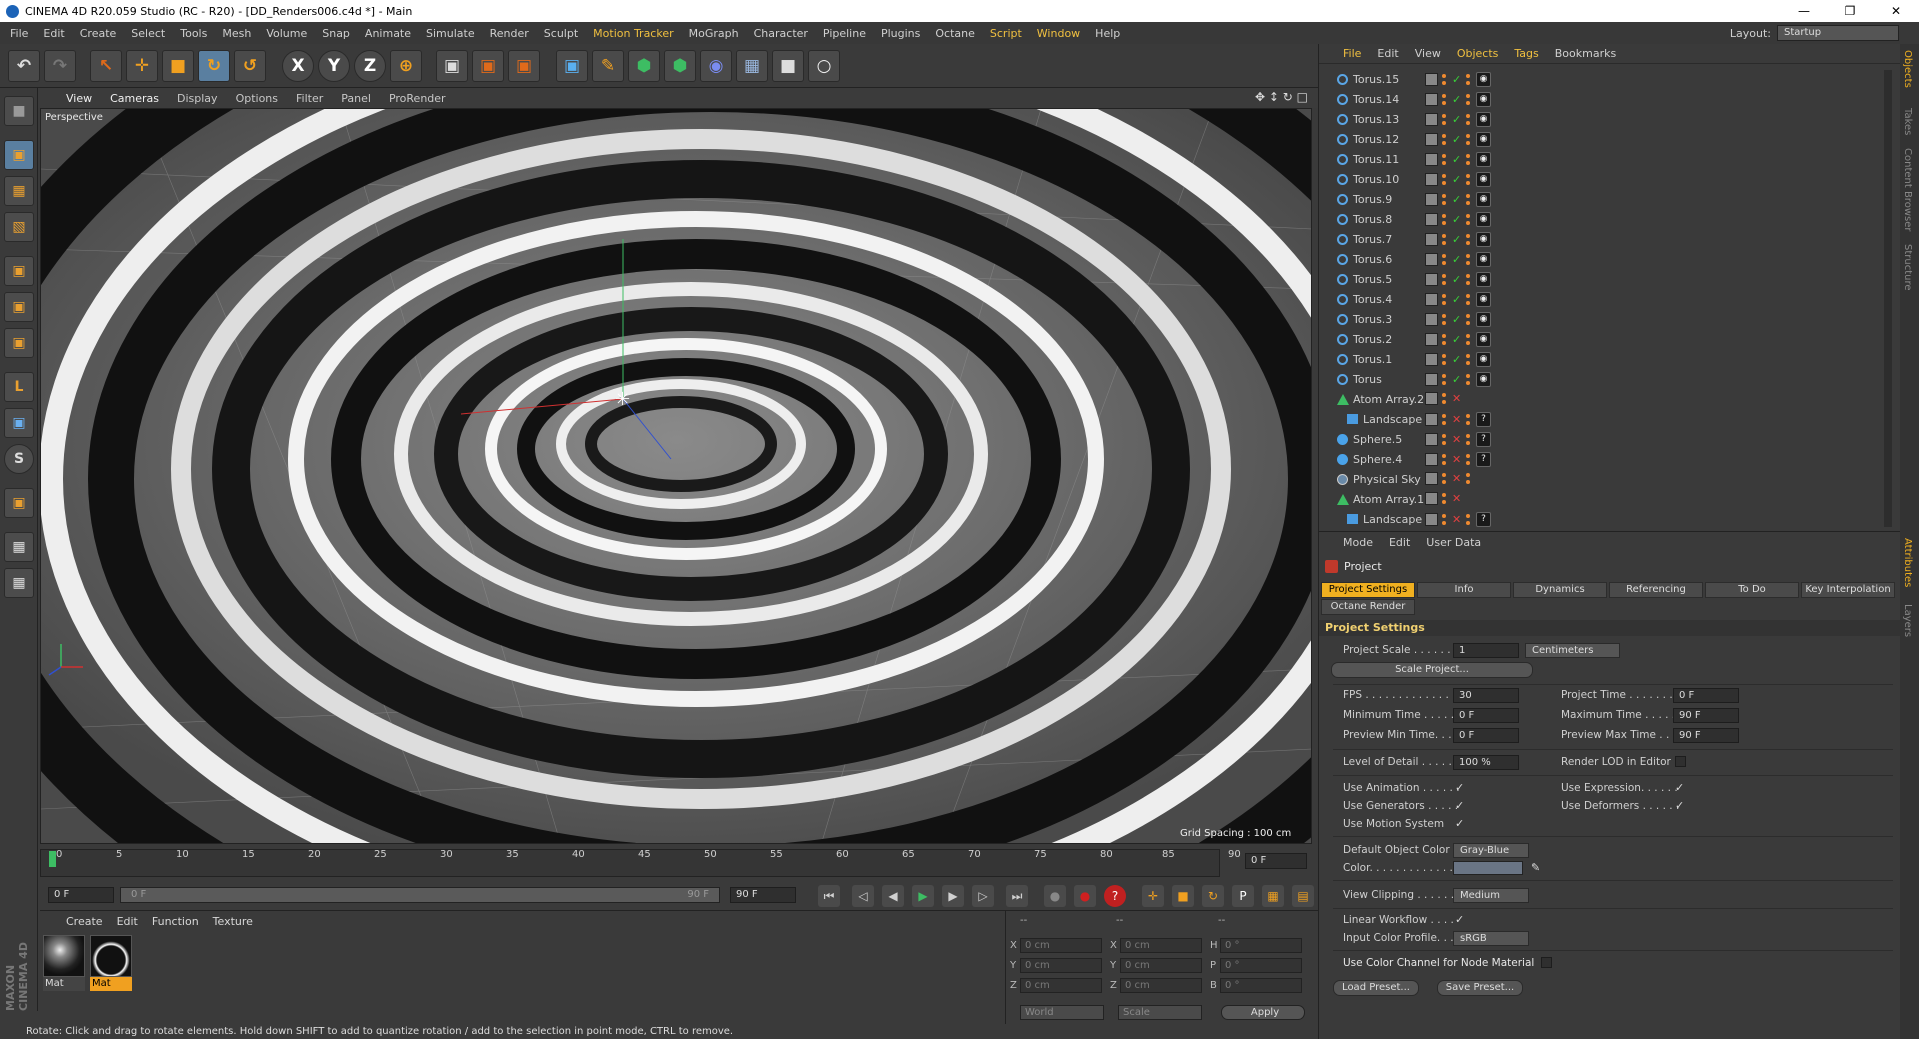 The image size is (1919, 1039). I want to click on prev-frame-icon: ◀, so click(893, 896).